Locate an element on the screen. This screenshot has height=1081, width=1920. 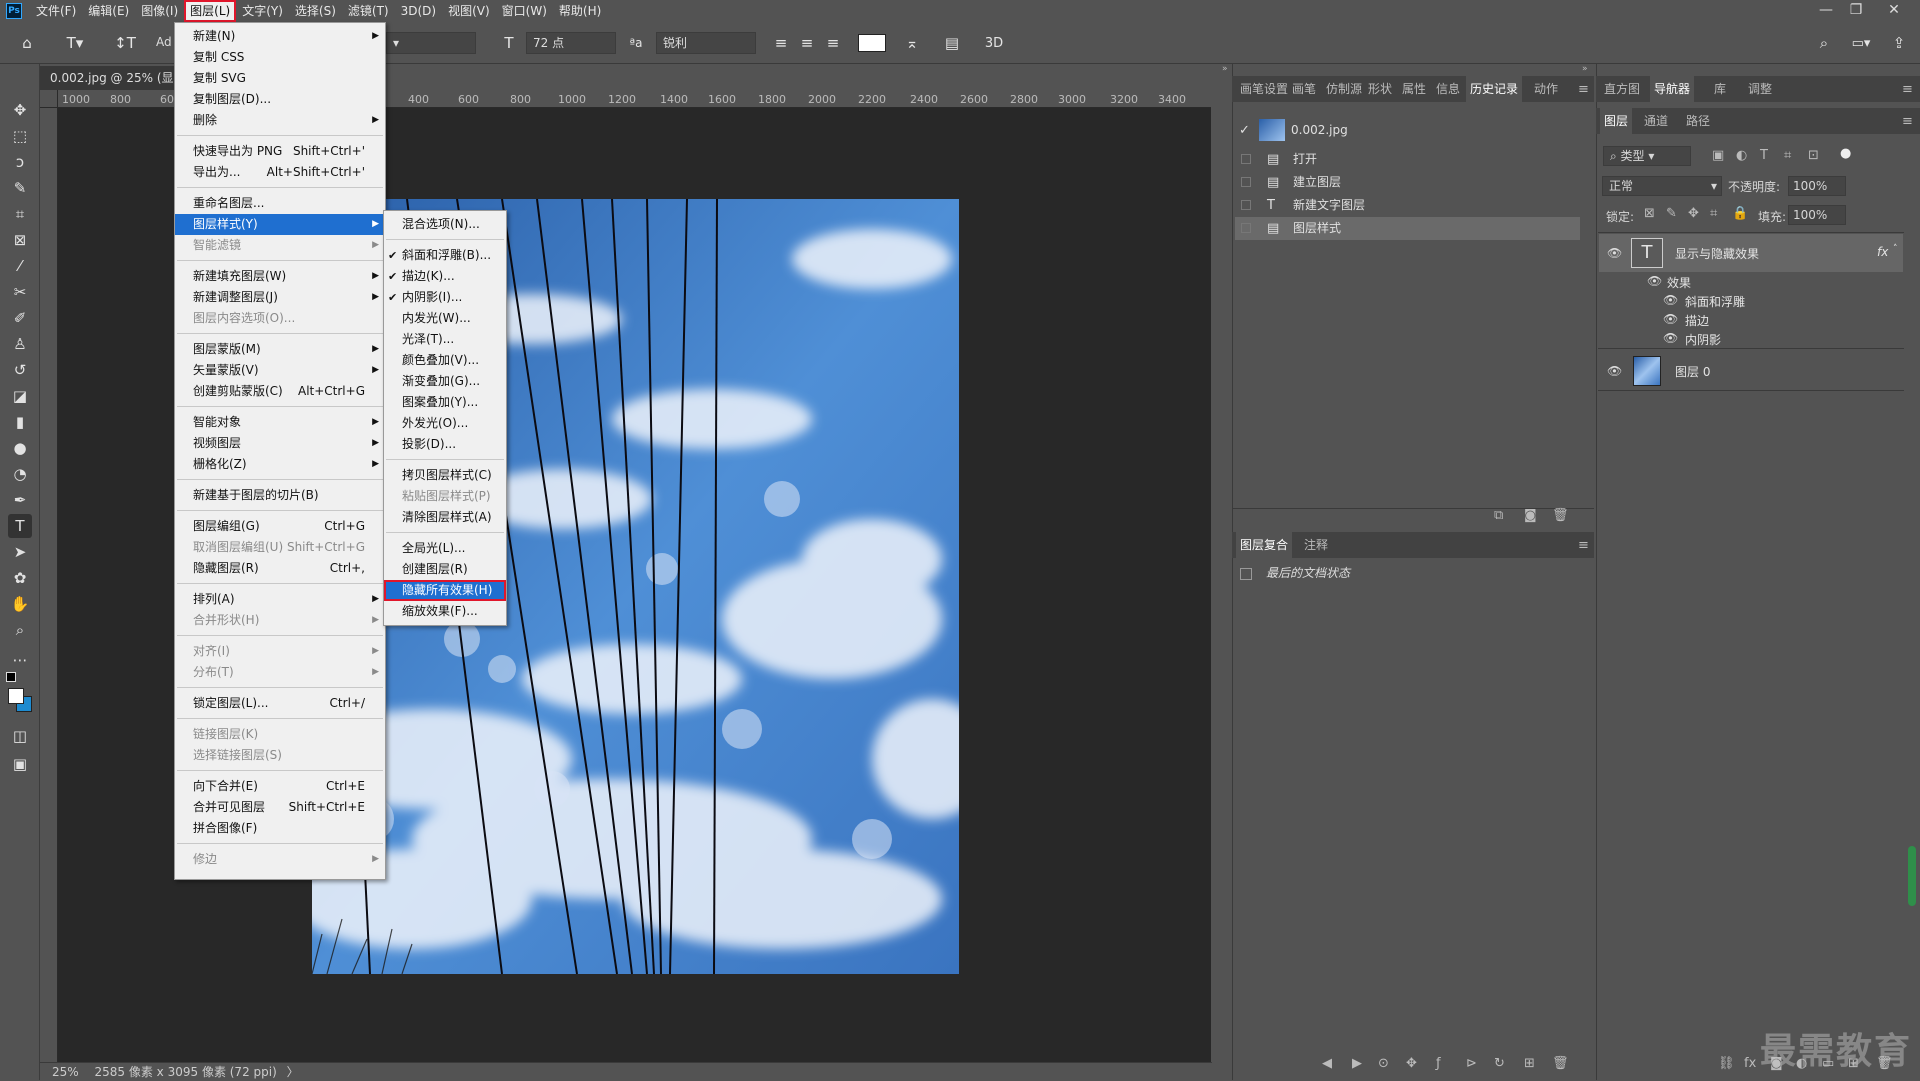
scroll-thumb is located at coordinates (1912, 876).